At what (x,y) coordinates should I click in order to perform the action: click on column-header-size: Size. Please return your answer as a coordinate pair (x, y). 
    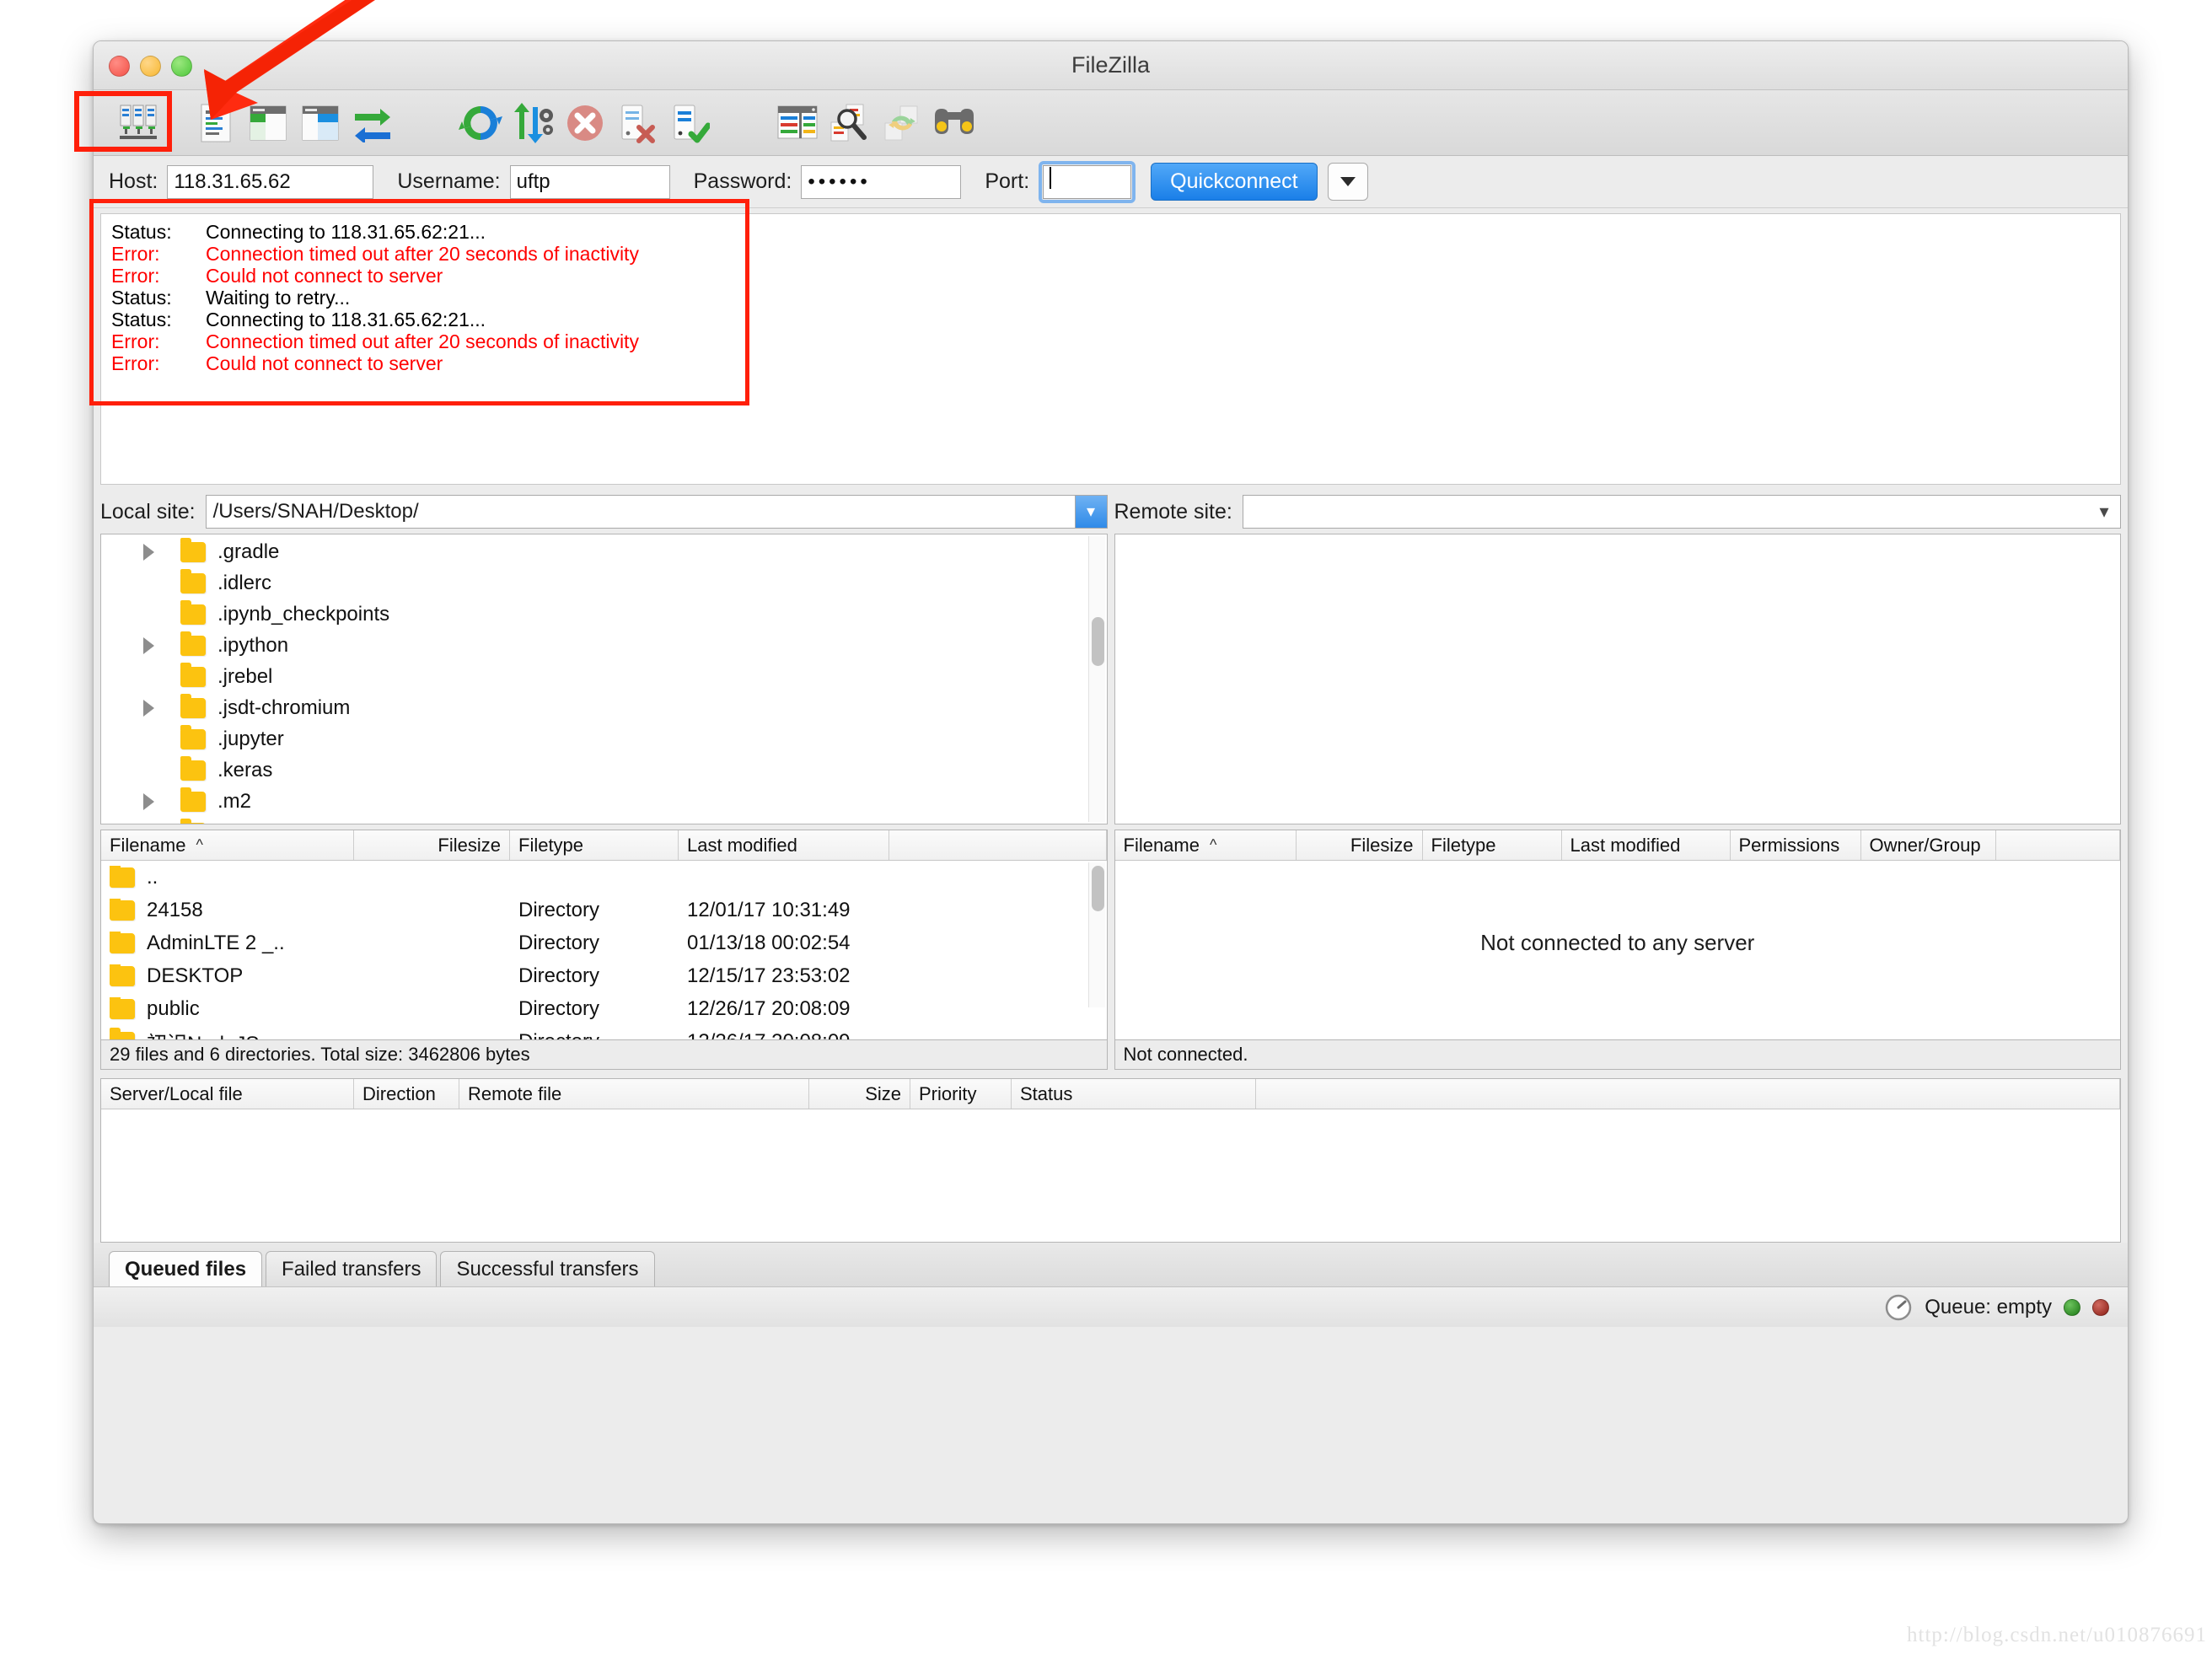
    Looking at the image, I should click on (860, 1094).